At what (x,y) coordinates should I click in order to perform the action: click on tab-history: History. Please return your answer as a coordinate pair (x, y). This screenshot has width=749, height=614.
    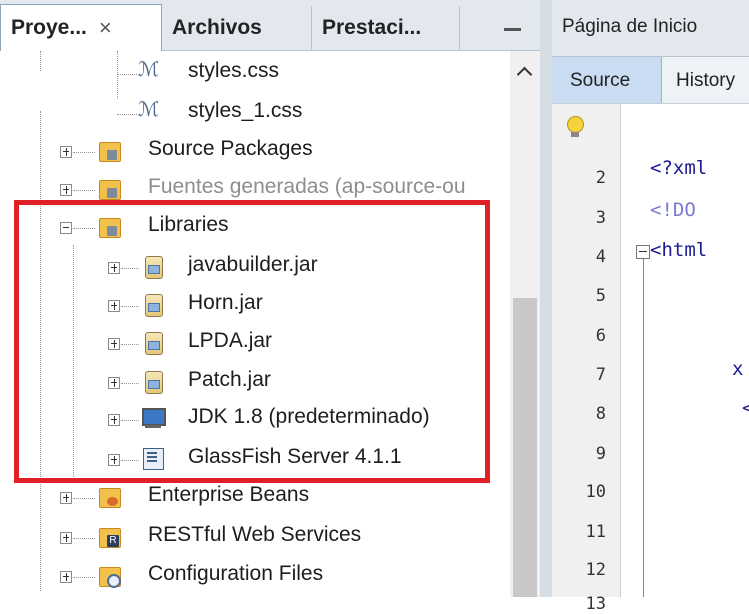
    Looking at the image, I should click on (705, 81).